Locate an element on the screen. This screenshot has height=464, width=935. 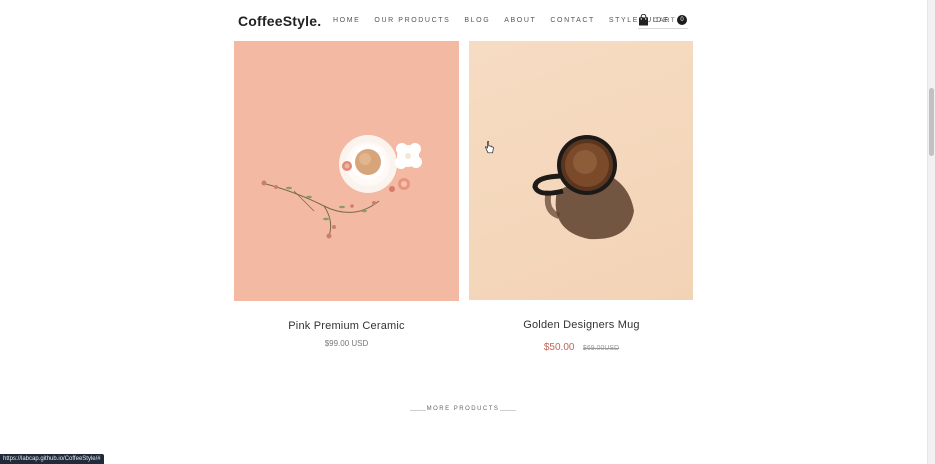
status-bar-url: https://labcap.github.io/CoffeeStyle/# is located at coordinates (52, 459).